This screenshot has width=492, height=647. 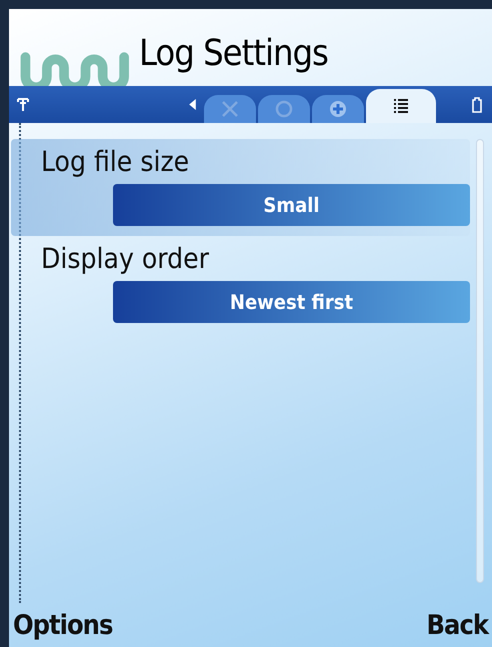 I want to click on setting-value: Small, so click(x=291, y=205).